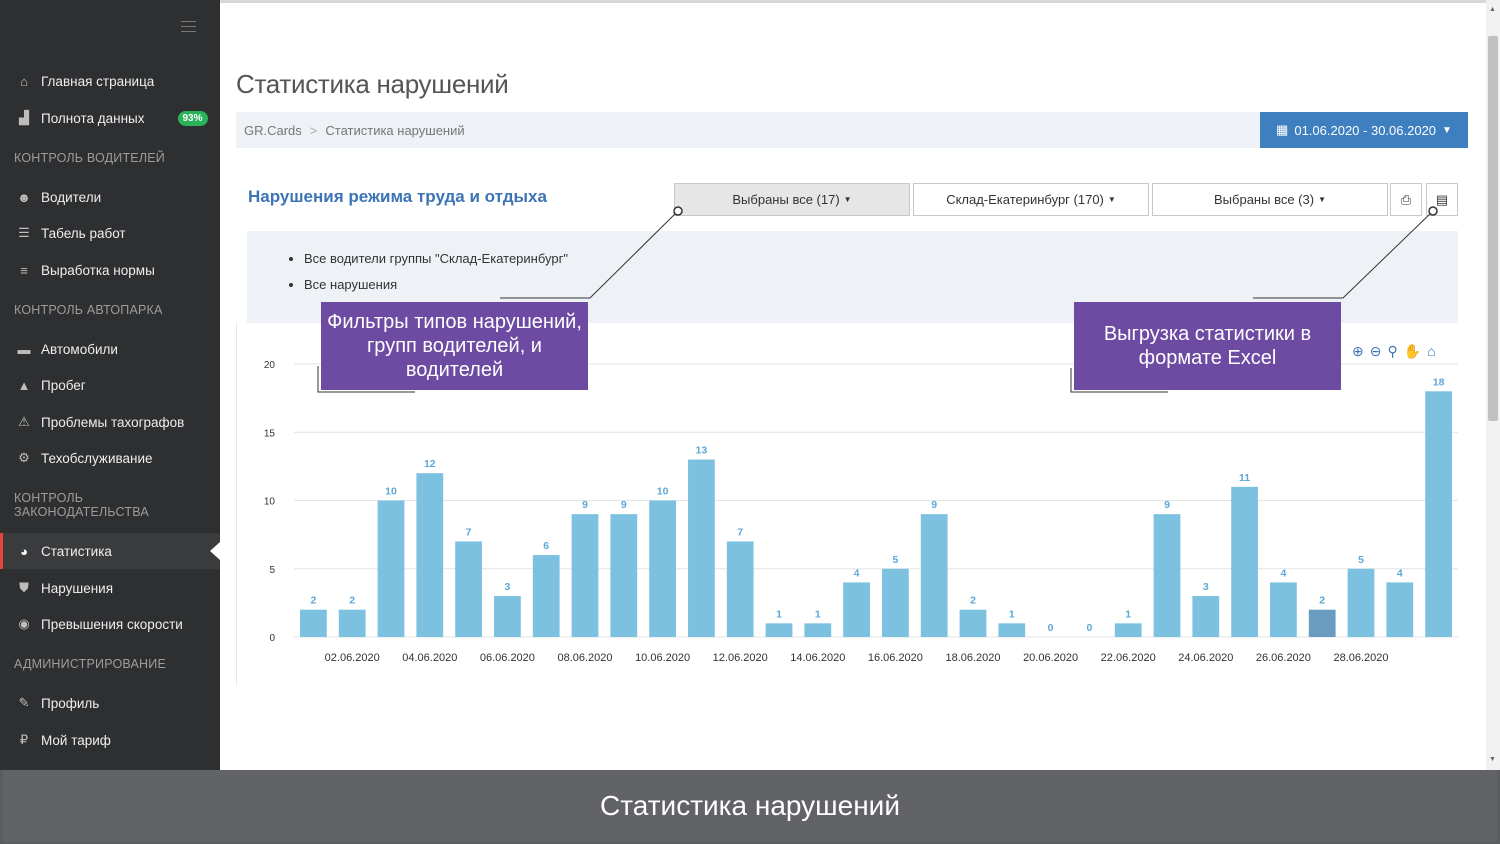  What do you see at coordinates (270, 365) in the screenshot?
I see `y-tick-label: 20` at bounding box center [270, 365].